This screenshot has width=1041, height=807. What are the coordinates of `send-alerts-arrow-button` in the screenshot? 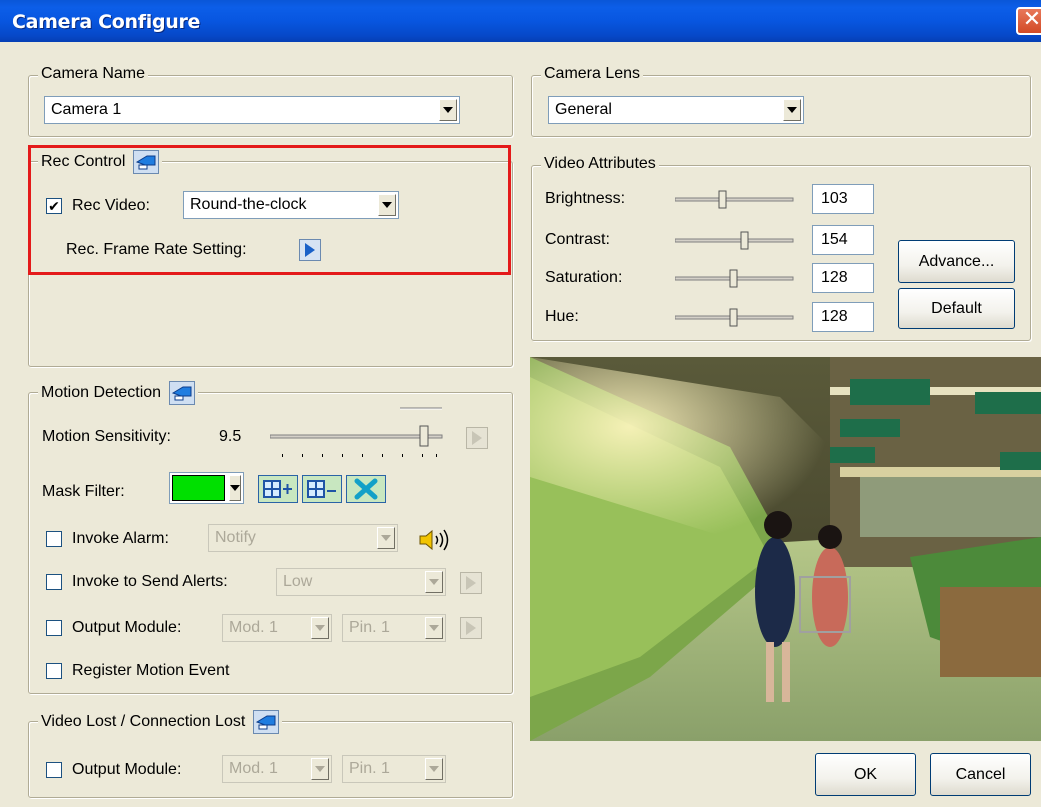 It's located at (471, 583).